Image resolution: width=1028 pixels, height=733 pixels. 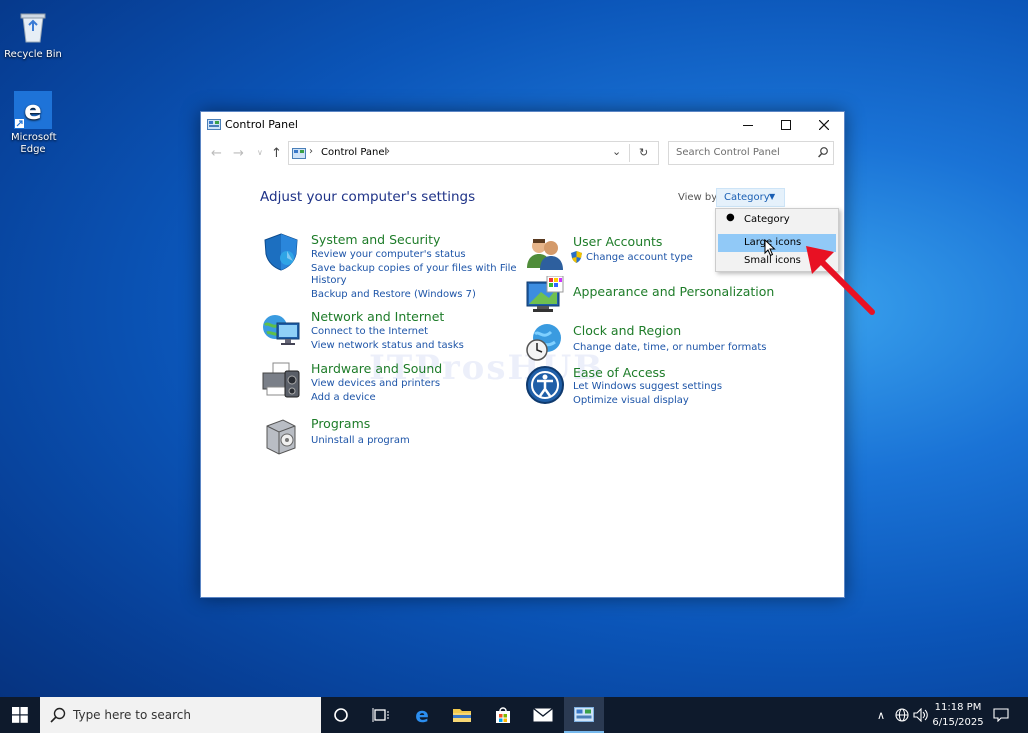 I want to click on up-arrow-icon: ↑, so click(x=276, y=153).